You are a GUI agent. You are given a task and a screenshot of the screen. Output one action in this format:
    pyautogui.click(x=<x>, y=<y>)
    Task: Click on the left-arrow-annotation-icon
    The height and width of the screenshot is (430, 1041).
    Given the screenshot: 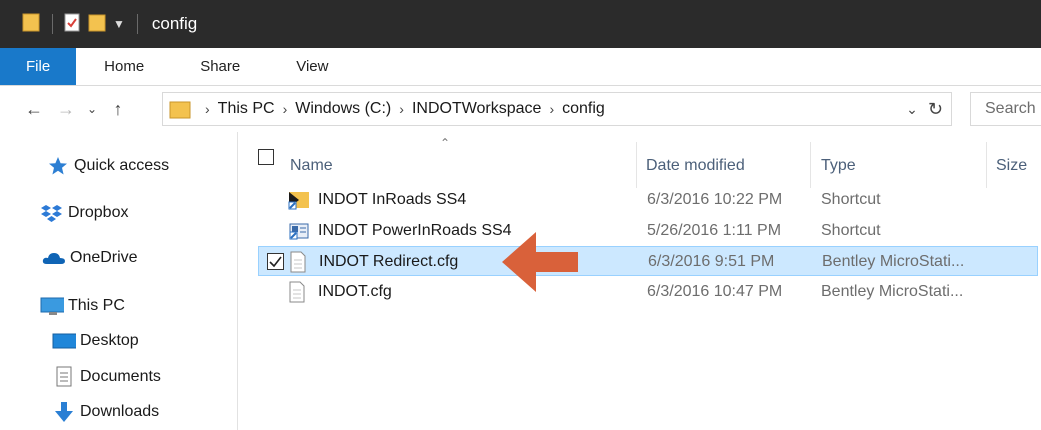 What is the action you would take?
    pyautogui.click(x=540, y=262)
    